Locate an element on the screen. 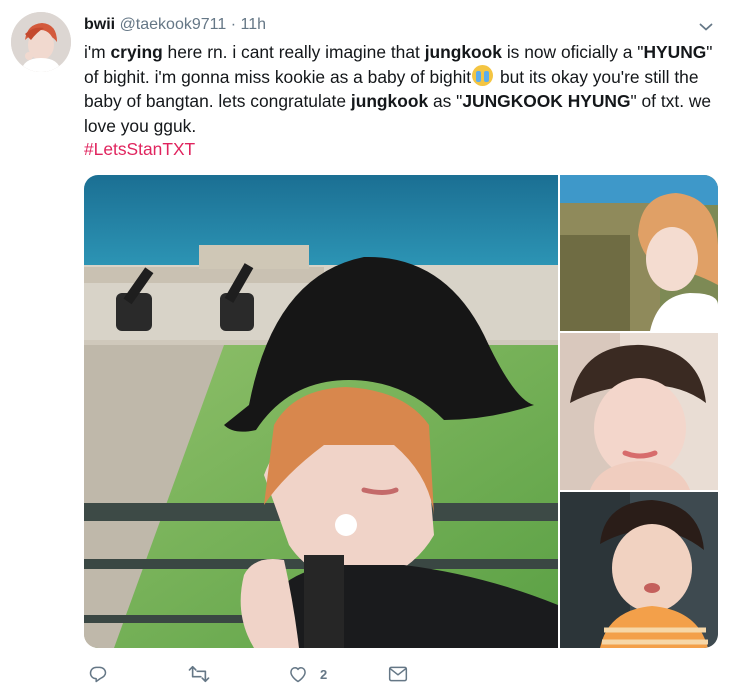 The height and width of the screenshot is (689, 730). envelope-icon is located at coordinates (398, 674).